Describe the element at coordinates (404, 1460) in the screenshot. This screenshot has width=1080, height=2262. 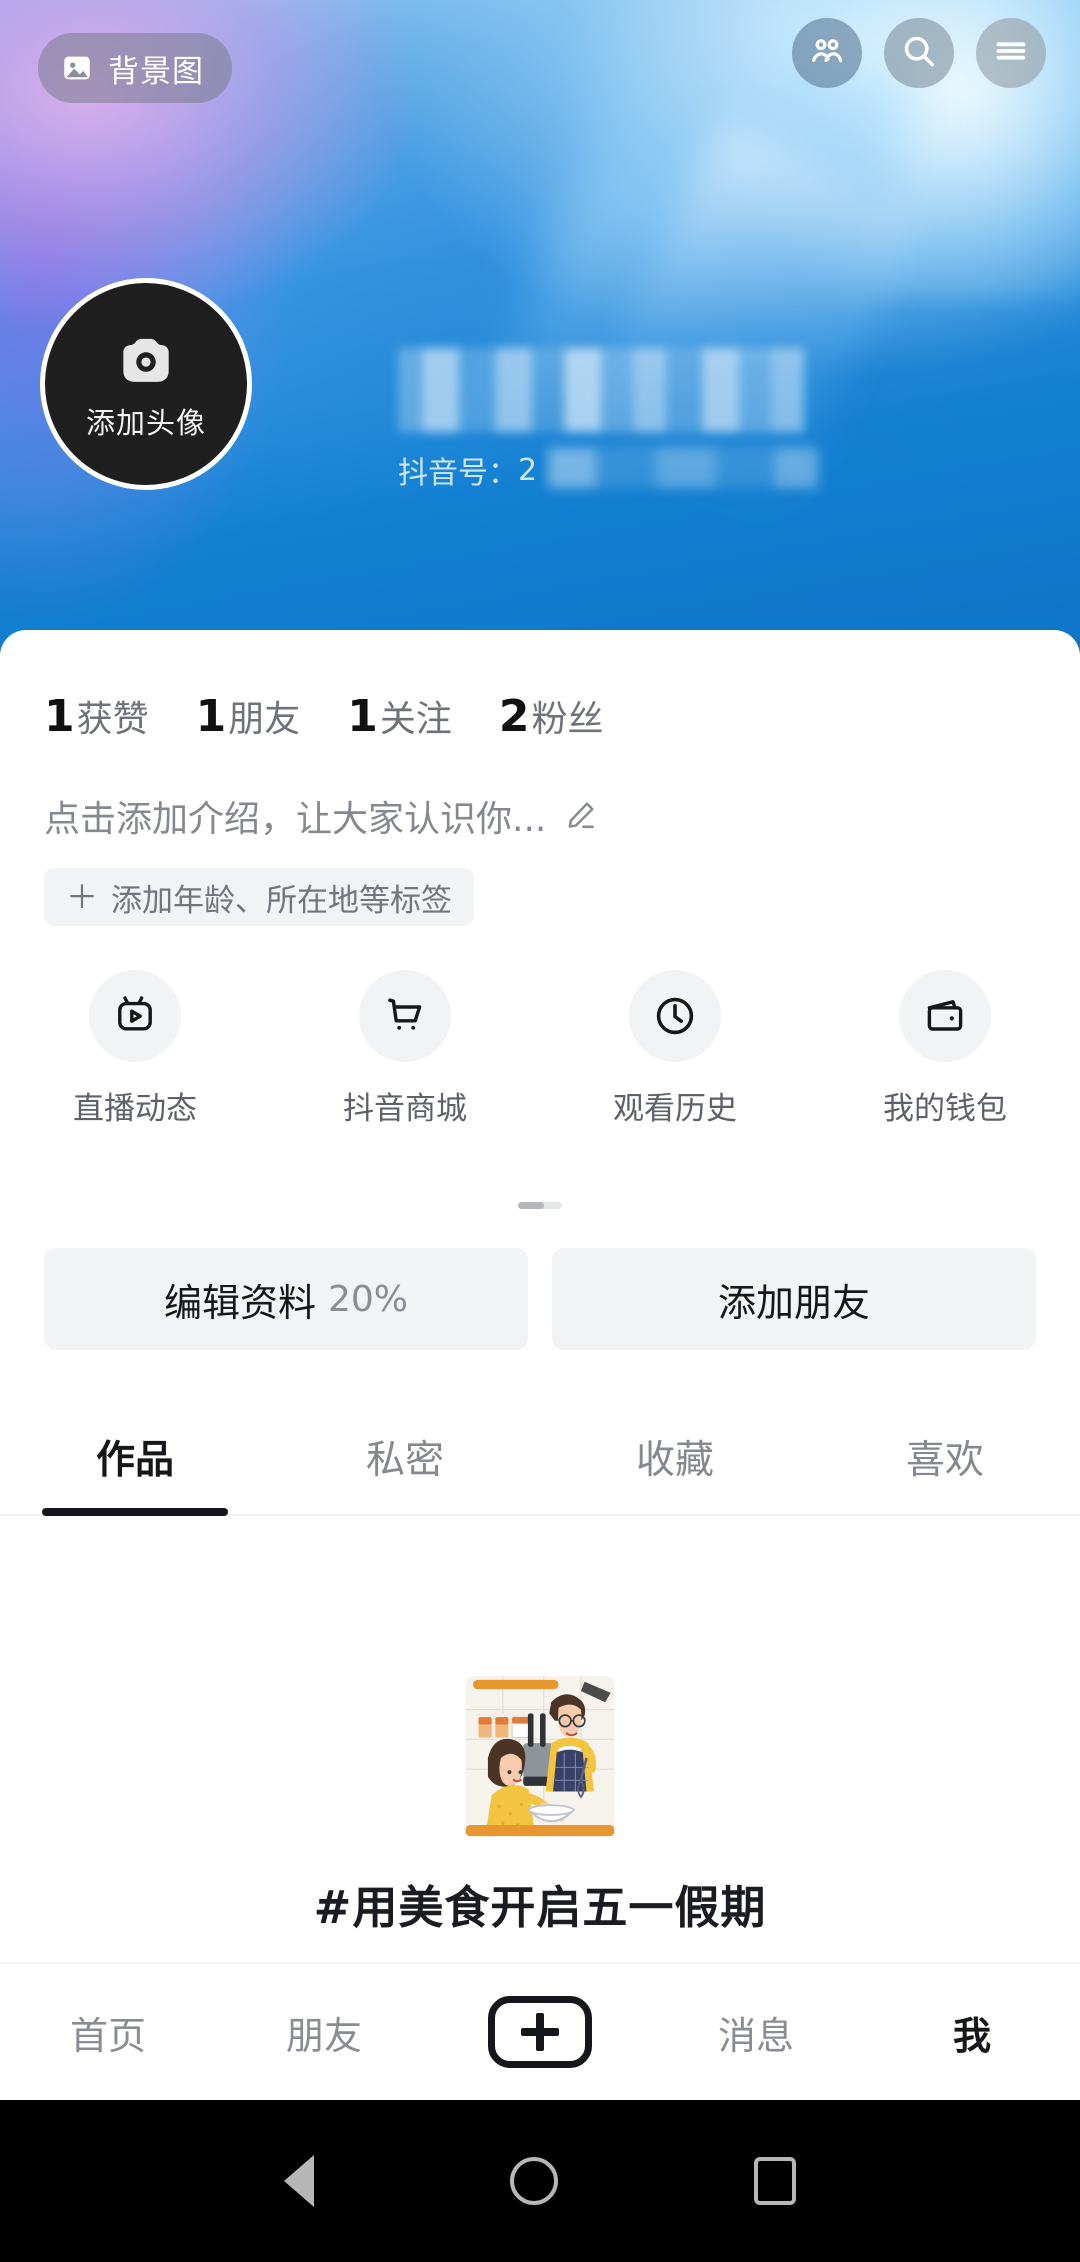
I see `tab-label: 私密` at that location.